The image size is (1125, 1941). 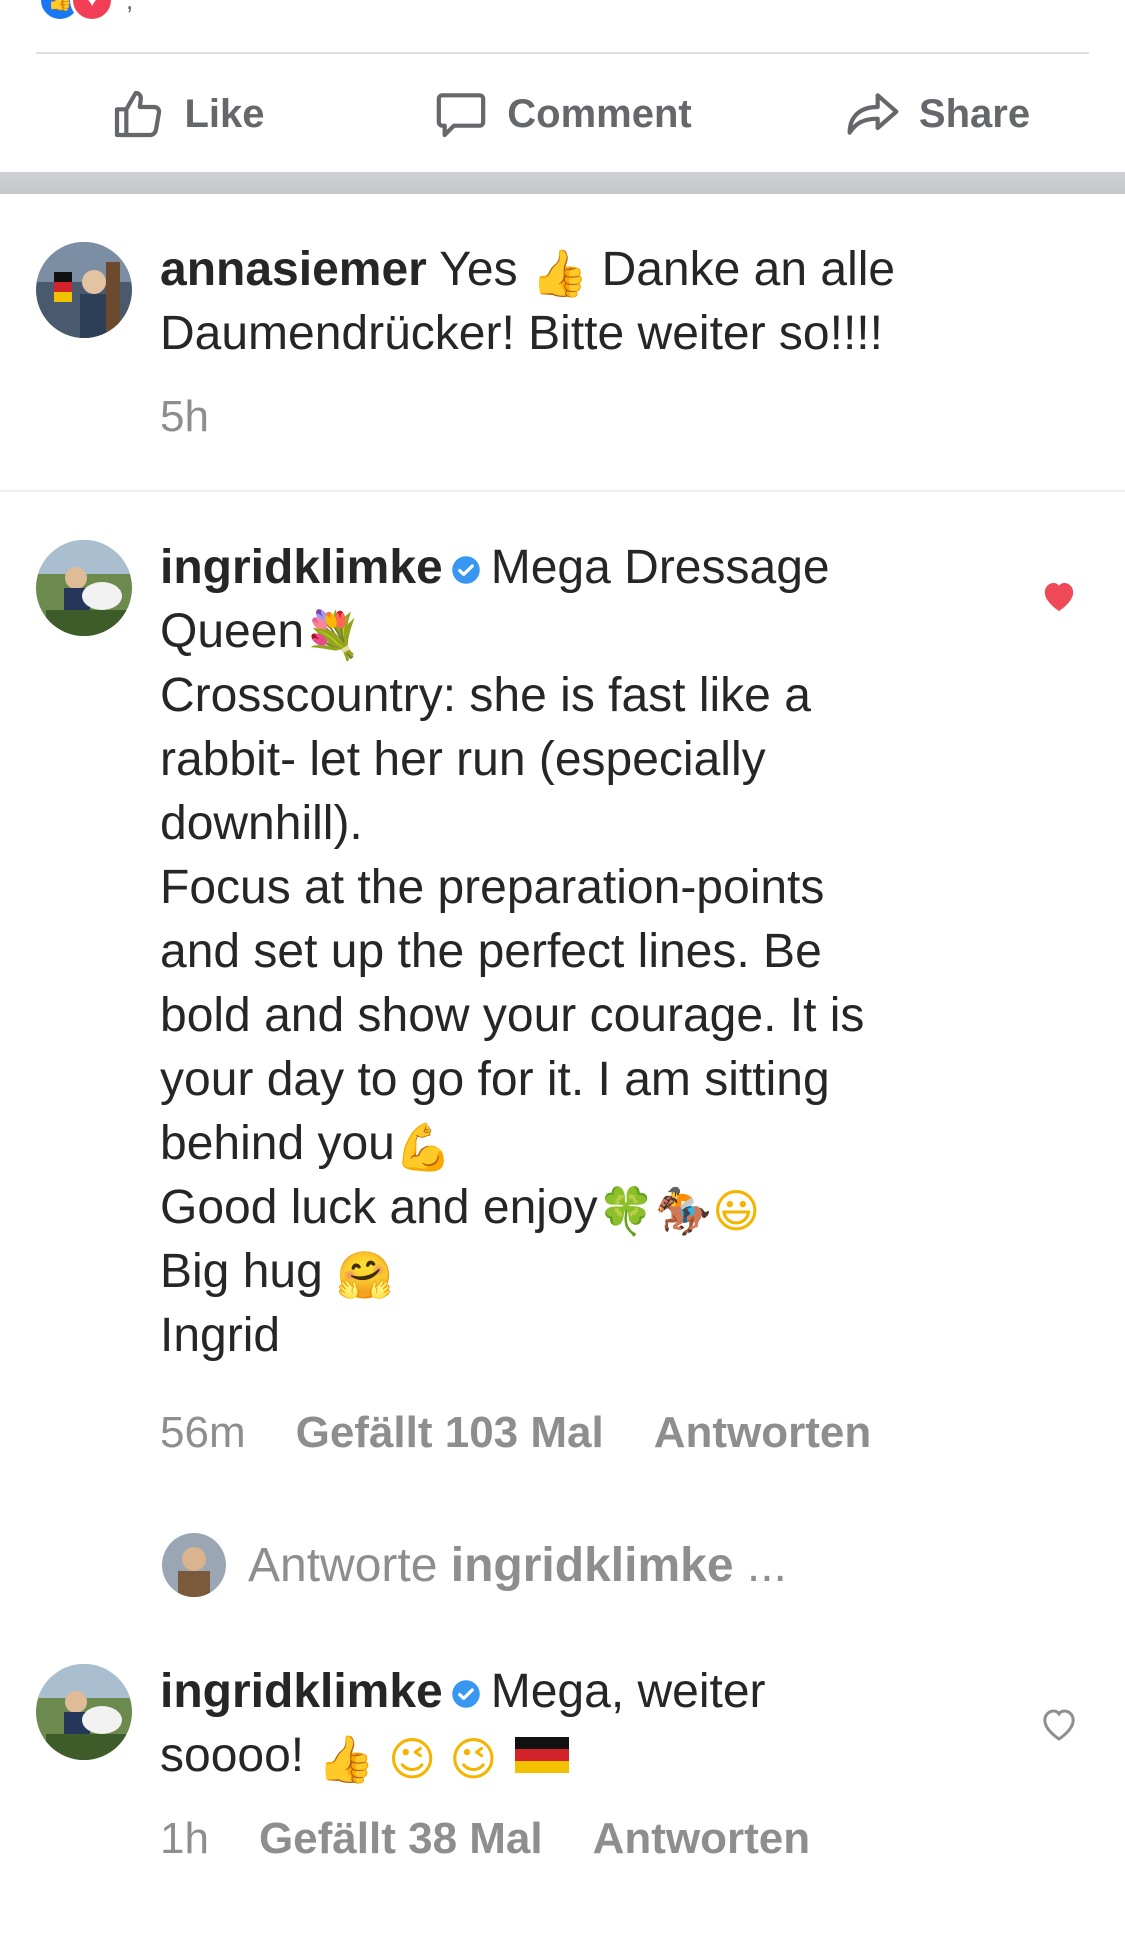 I want to click on comment-line: Focus at the preparation-points, so click(x=492, y=887).